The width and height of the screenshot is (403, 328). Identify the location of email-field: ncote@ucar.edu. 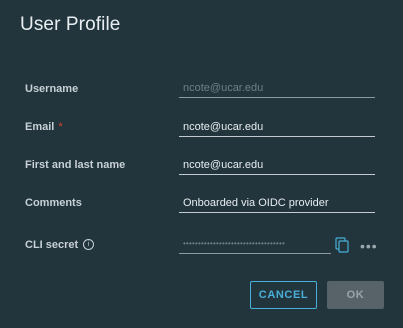
(277, 128).